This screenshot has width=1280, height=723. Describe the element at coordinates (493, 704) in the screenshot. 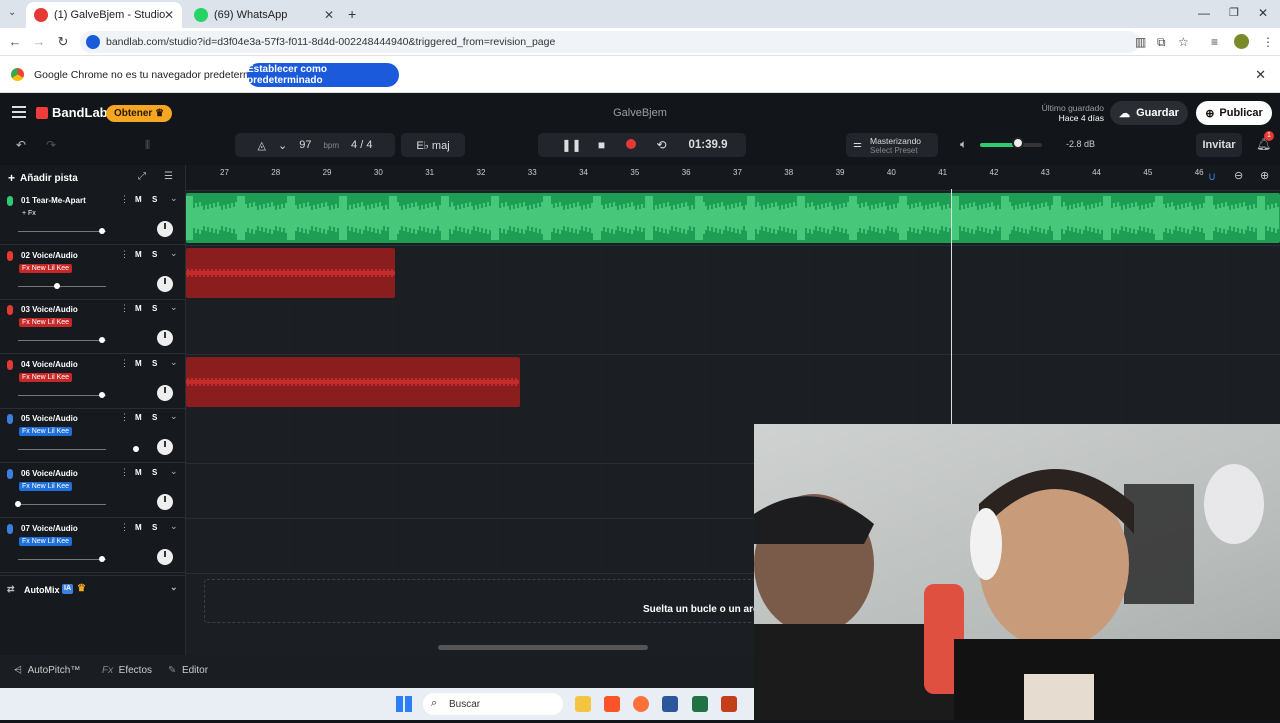

I see `taskbar-search: ⌕ Buscar` at that location.